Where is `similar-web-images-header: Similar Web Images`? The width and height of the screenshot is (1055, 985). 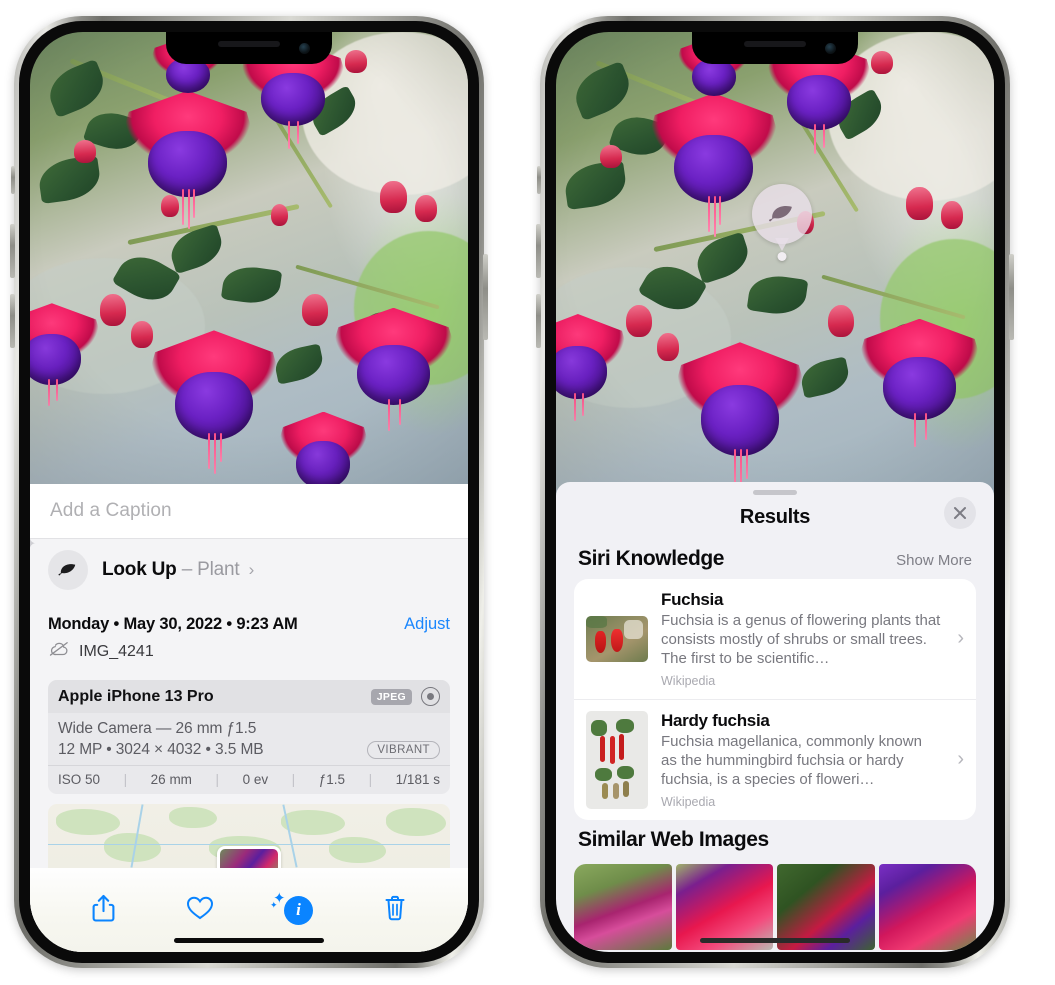 similar-web-images-header: Similar Web Images is located at coordinates (775, 840).